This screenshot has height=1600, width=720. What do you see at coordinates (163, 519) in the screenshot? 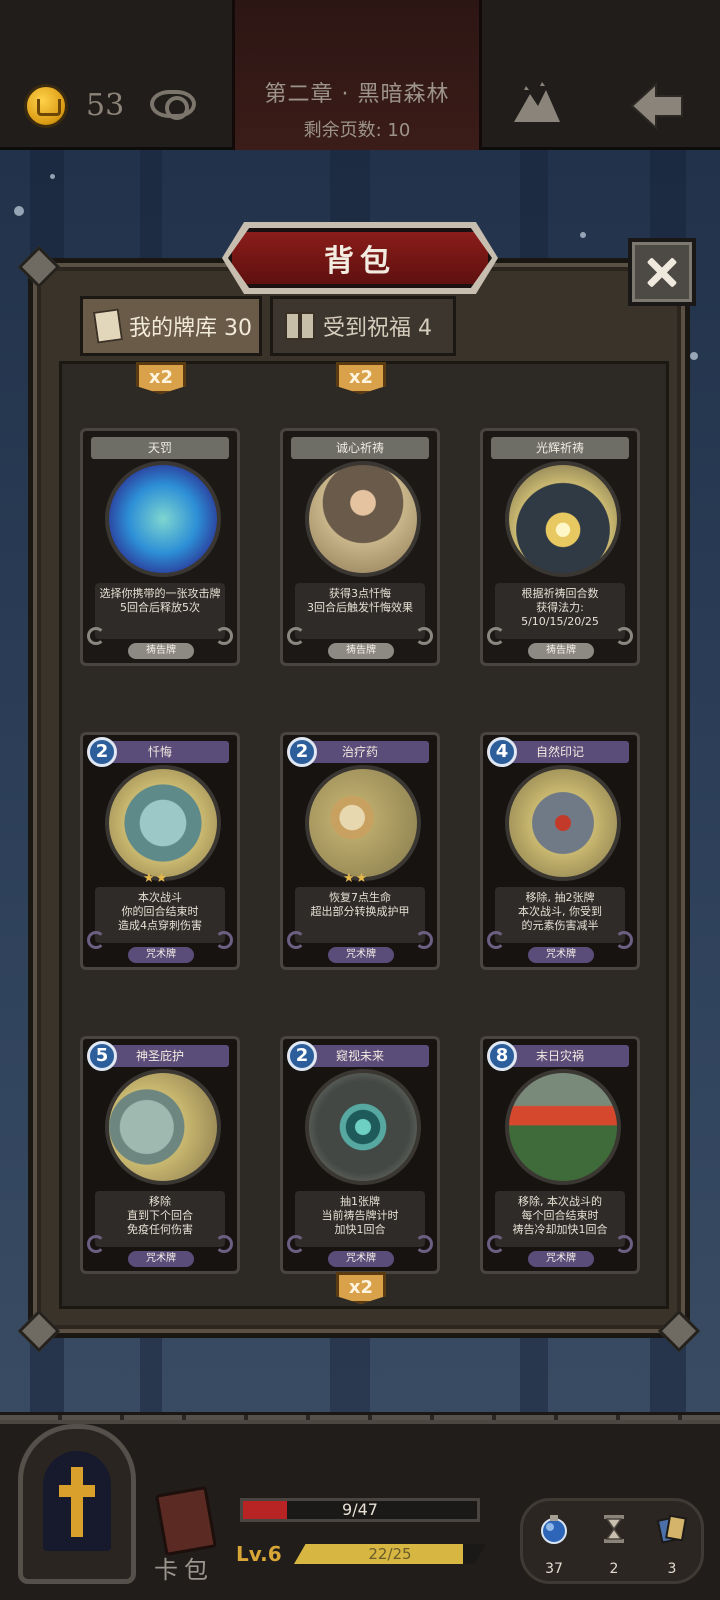
I see `lightning-art-icon` at bounding box center [163, 519].